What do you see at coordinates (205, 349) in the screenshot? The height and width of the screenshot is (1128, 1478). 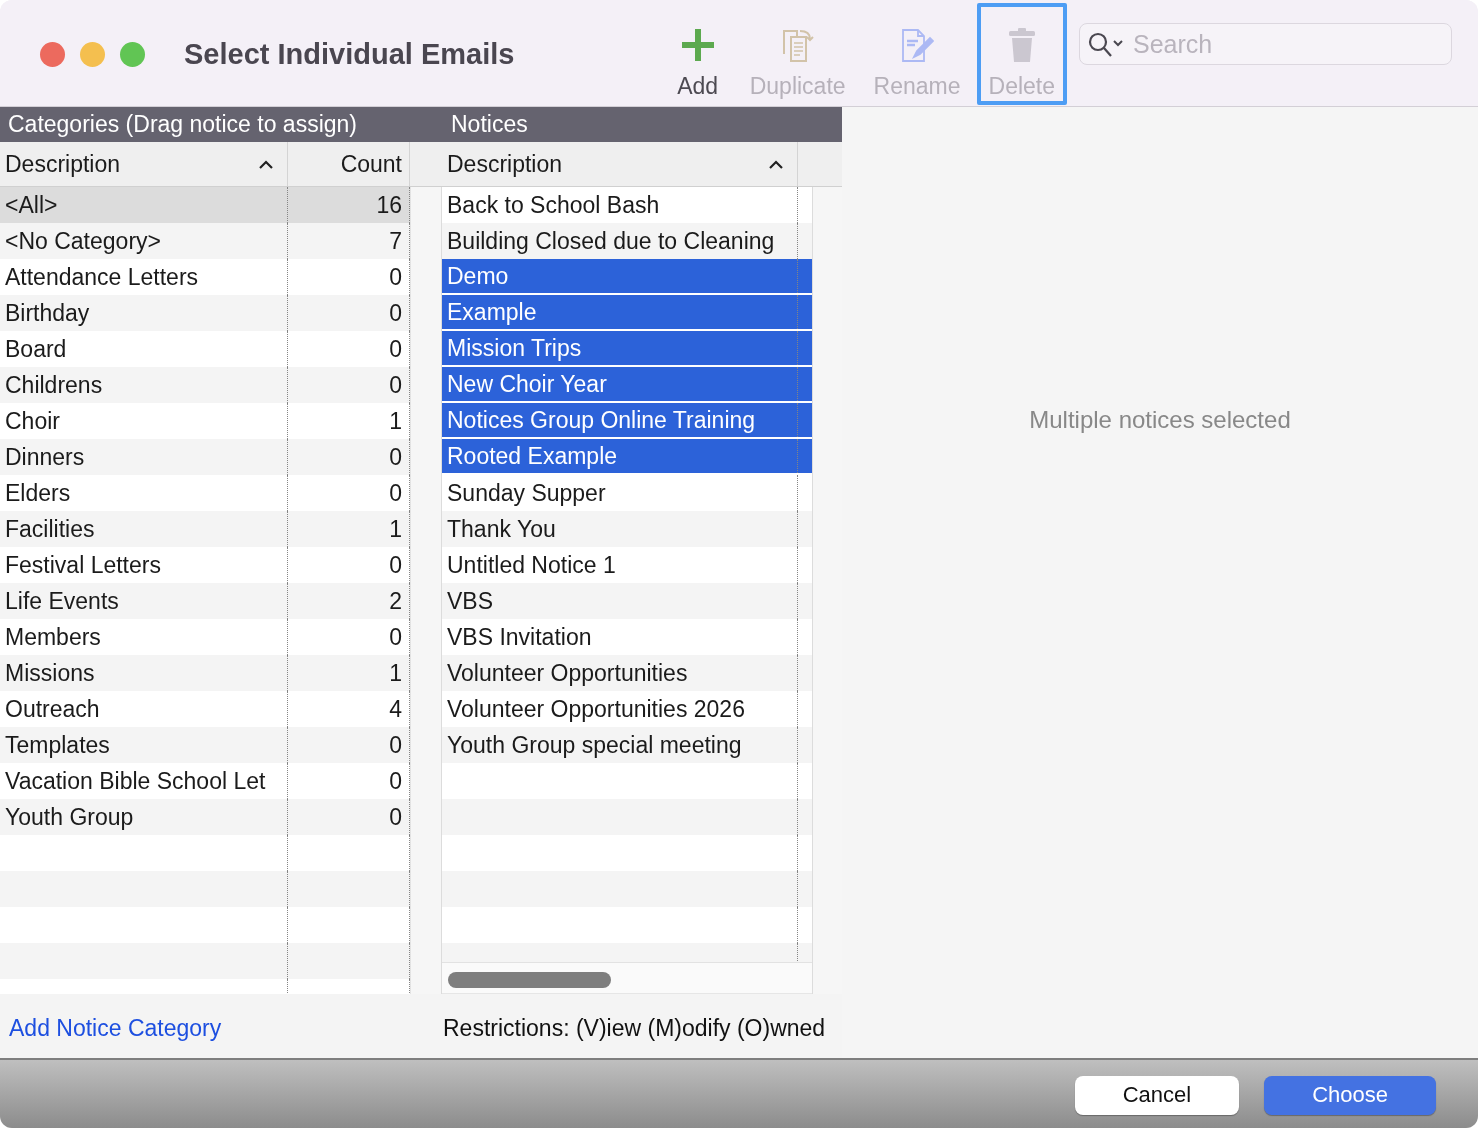 I see `table-row: Board 0` at bounding box center [205, 349].